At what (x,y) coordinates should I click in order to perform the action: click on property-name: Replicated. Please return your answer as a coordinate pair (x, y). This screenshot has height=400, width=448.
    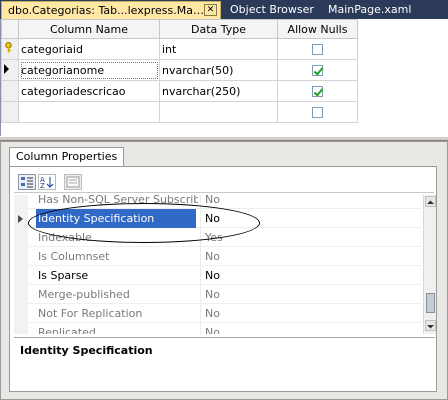
    Looking at the image, I should click on (67, 330).